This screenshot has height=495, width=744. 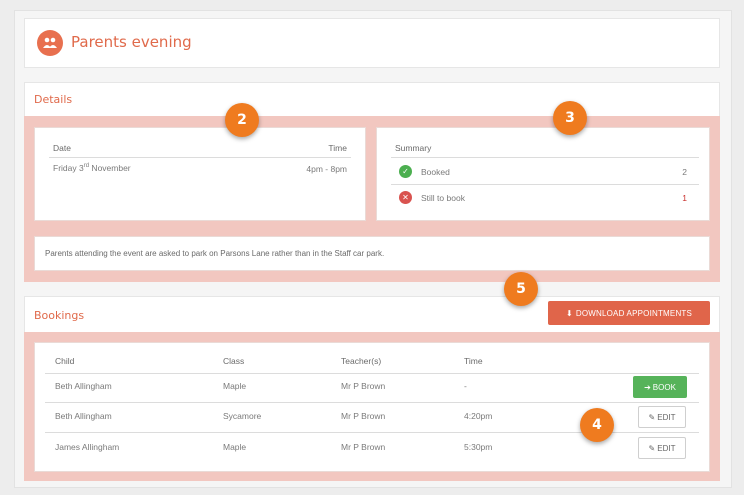 I want to click on download-appointments-button: ⬇ DOWNLOAD APPOINTMENTS, so click(x=629, y=313).